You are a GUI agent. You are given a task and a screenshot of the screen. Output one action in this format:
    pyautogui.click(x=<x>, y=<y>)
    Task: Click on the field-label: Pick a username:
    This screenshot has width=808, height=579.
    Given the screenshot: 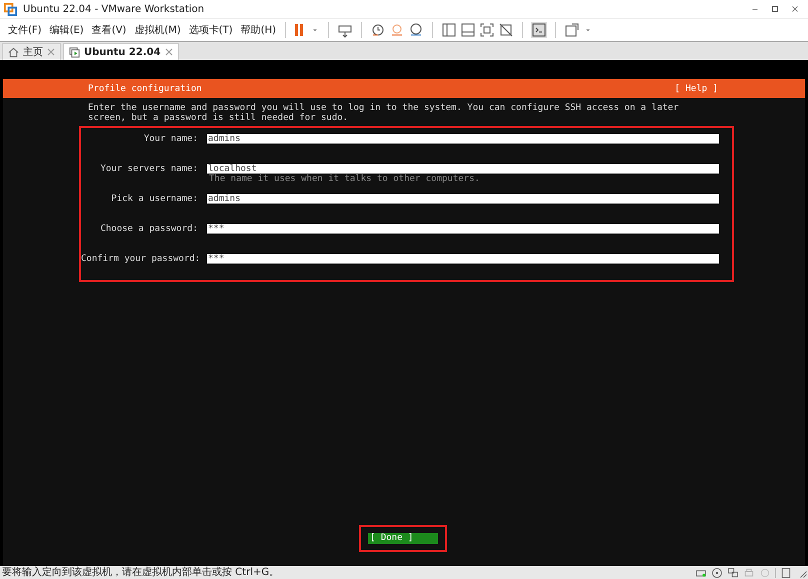 What is the action you would take?
    pyautogui.click(x=154, y=199)
    